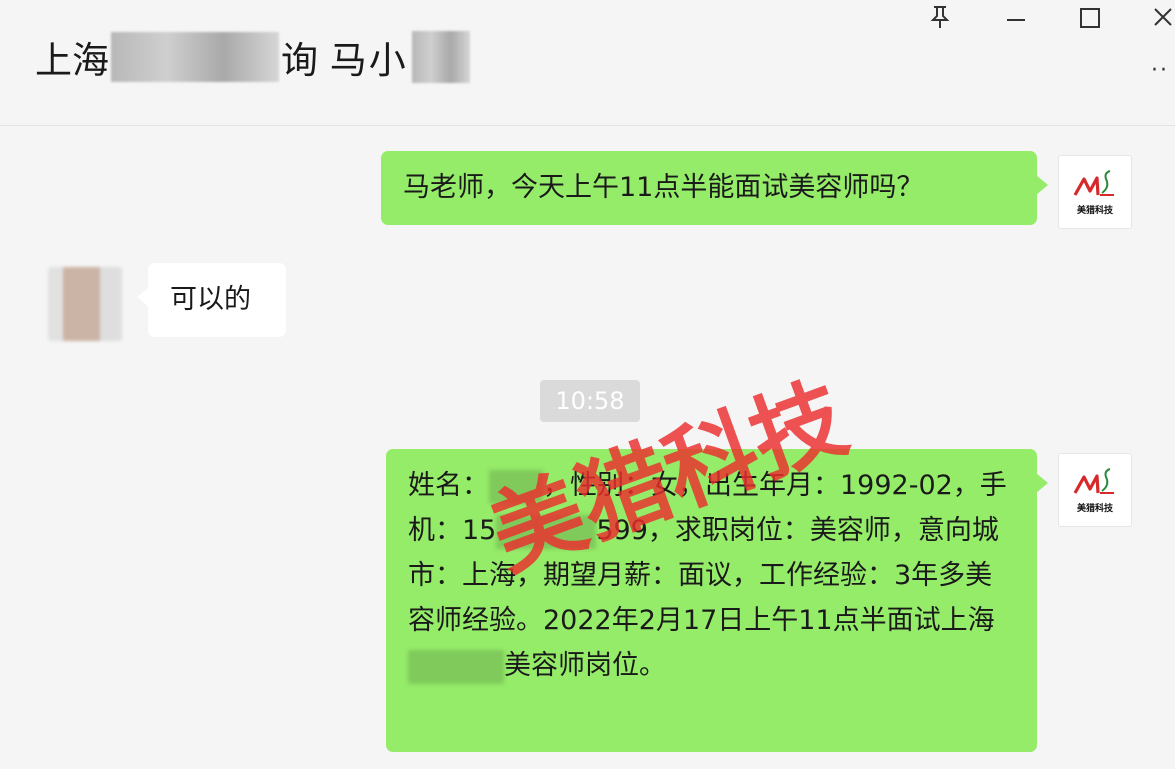  What do you see at coordinates (1090, 17) in the screenshot?
I see `maximize-icon` at bounding box center [1090, 17].